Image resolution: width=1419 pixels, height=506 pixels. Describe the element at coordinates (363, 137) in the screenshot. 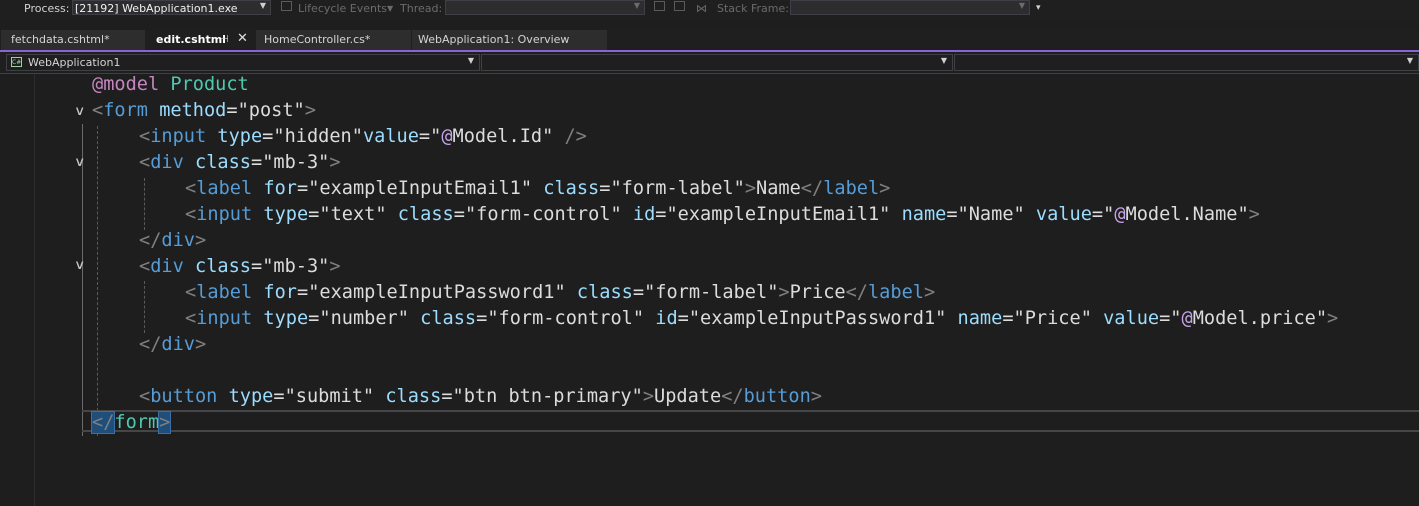

I see `code-line: <input type="hidden"value="@Model.Id" />` at that location.